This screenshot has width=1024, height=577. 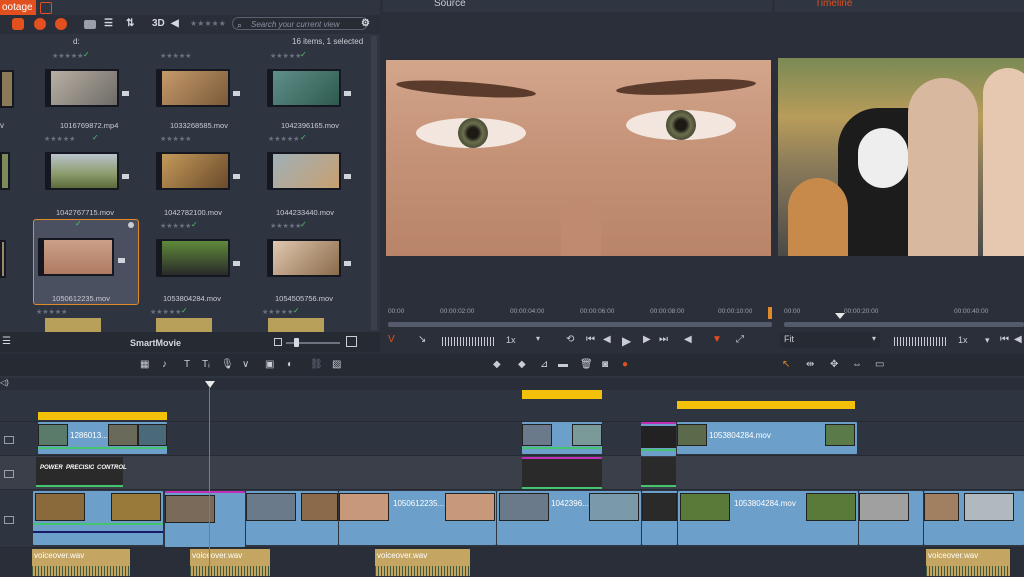 What do you see at coordinates (18, 7) in the screenshot?
I see `tab-footage: ootage` at bounding box center [18, 7].